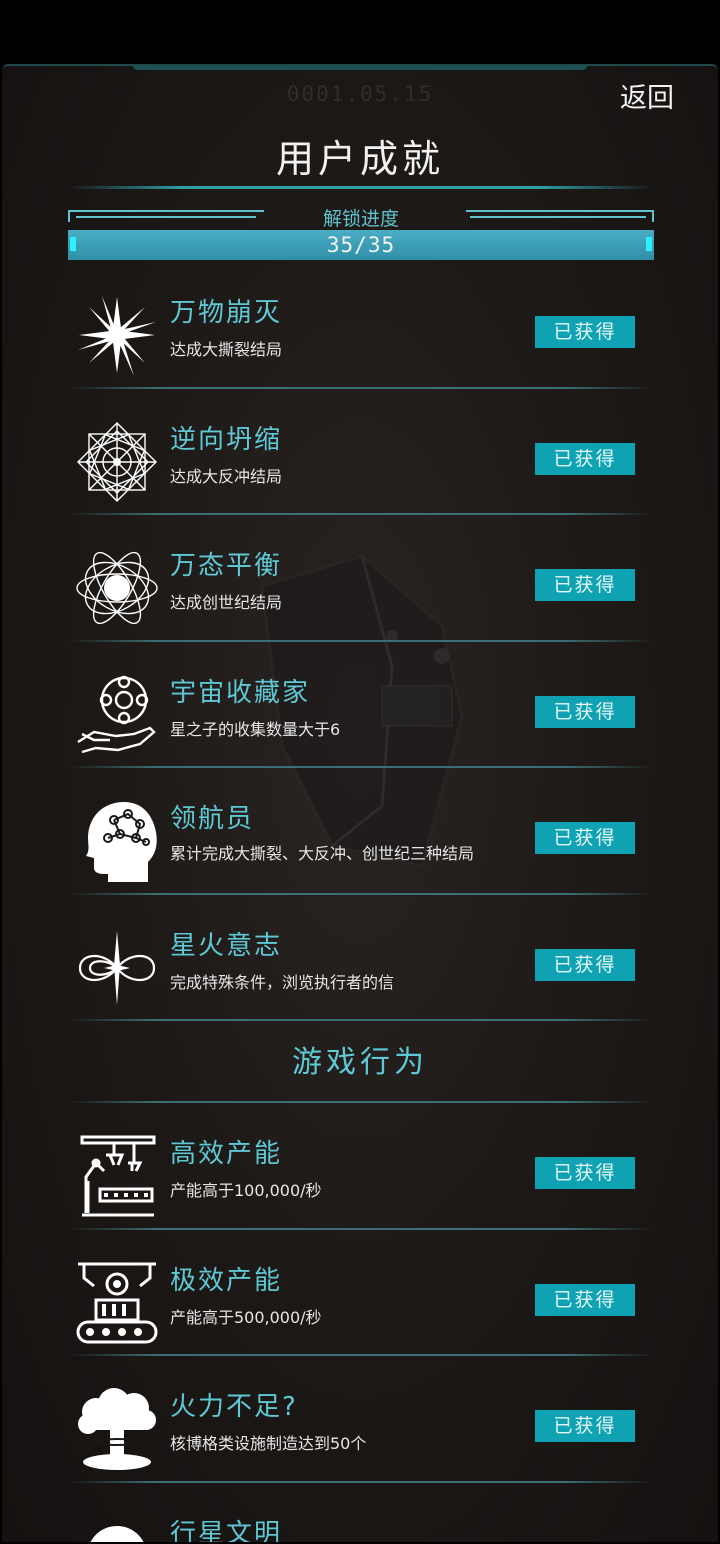 The image size is (720, 1544). What do you see at coordinates (360, 325) in the screenshot?
I see `list-item: 万物崩灭 达成大撕裂结局 已获得` at bounding box center [360, 325].